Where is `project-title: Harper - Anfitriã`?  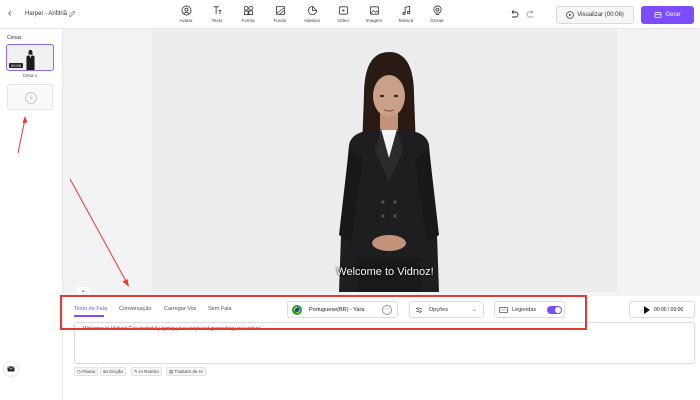 project-title: Harper - Anfitriã is located at coordinates (46, 14).